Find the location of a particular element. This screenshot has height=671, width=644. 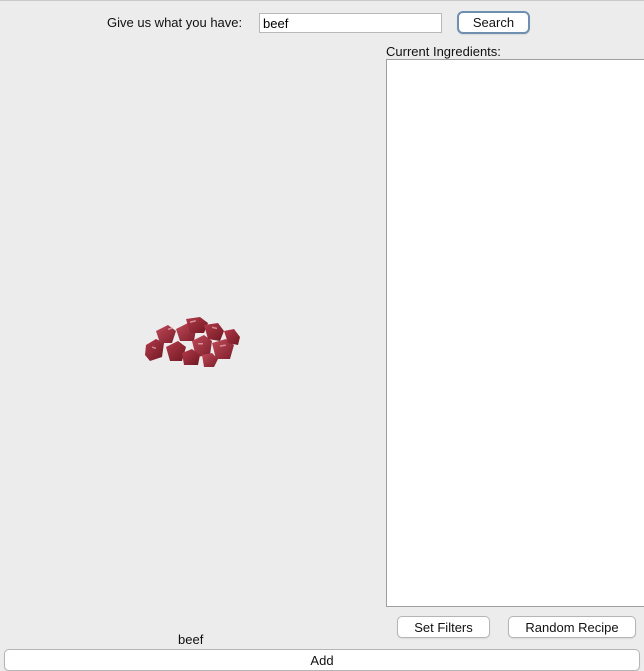

preview-caption: beef is located at coordinates (191, 639).